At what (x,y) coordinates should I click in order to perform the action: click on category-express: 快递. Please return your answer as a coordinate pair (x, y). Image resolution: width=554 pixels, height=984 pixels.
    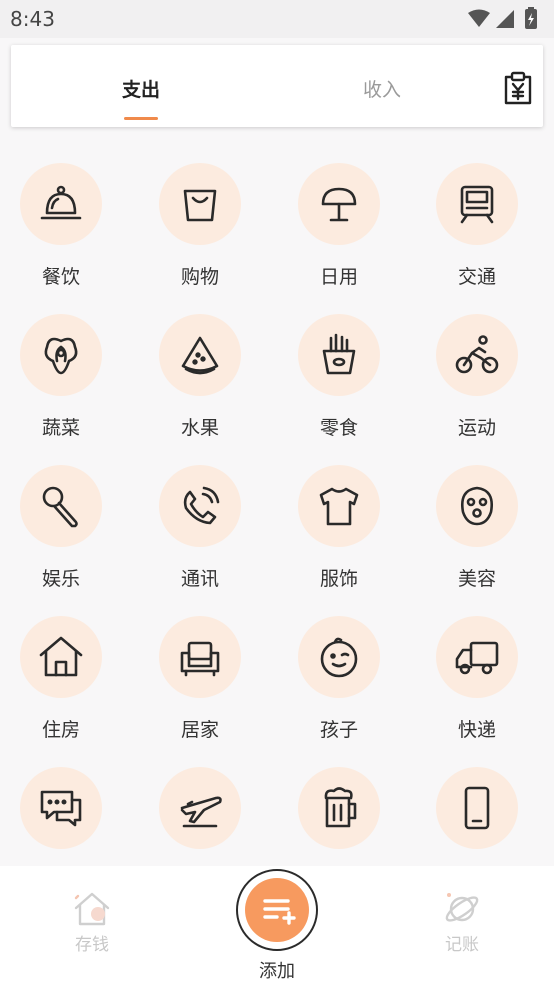
    Looking at the image, I should click on (477, 661).